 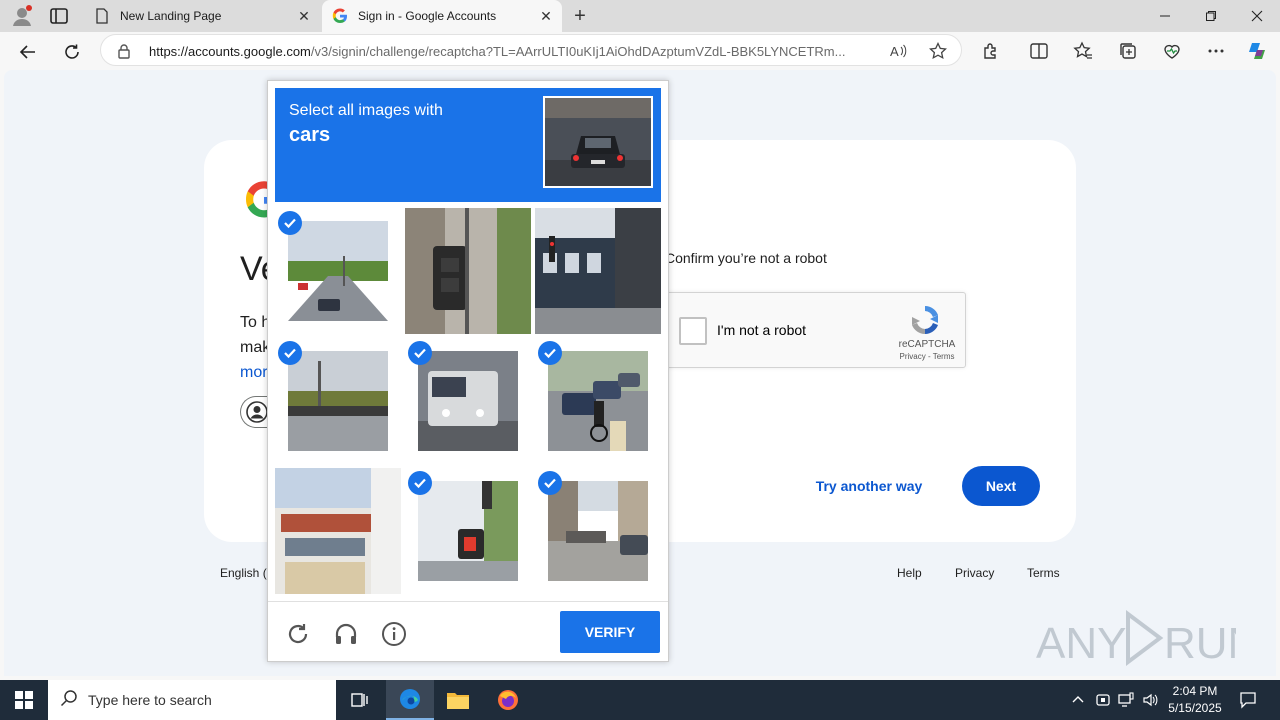 I want to click on sample-car-image, so click(x=598, y=142).